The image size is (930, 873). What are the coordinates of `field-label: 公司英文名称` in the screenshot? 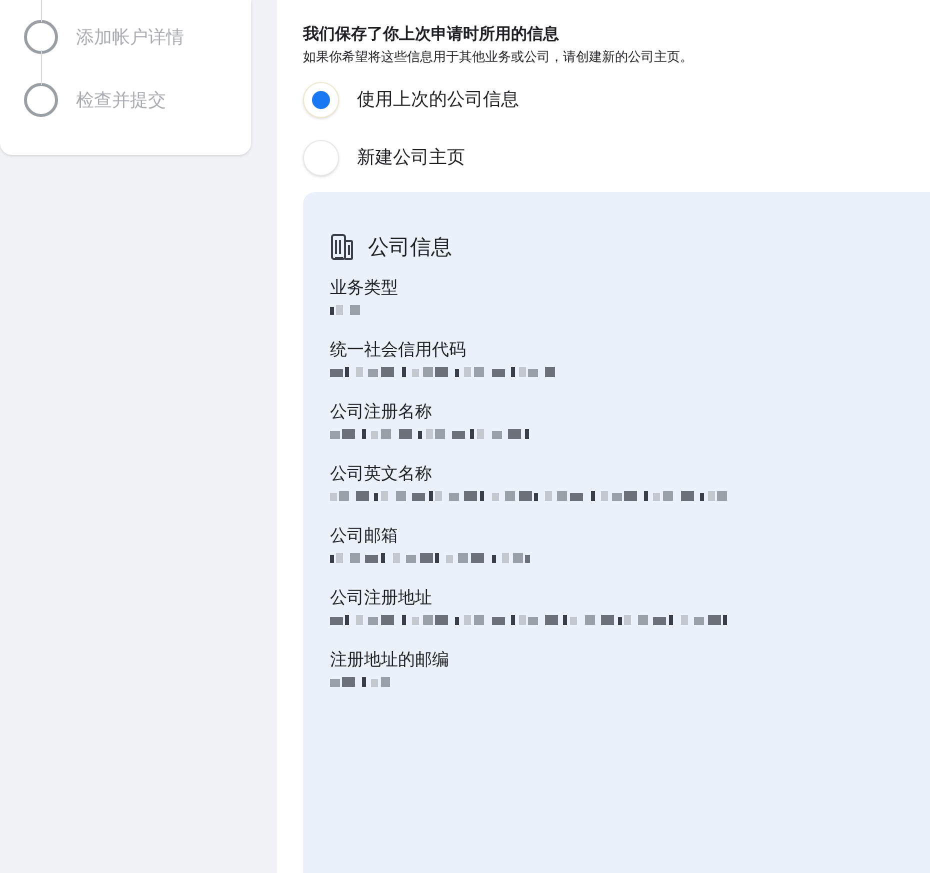 It's located at (381, 474).